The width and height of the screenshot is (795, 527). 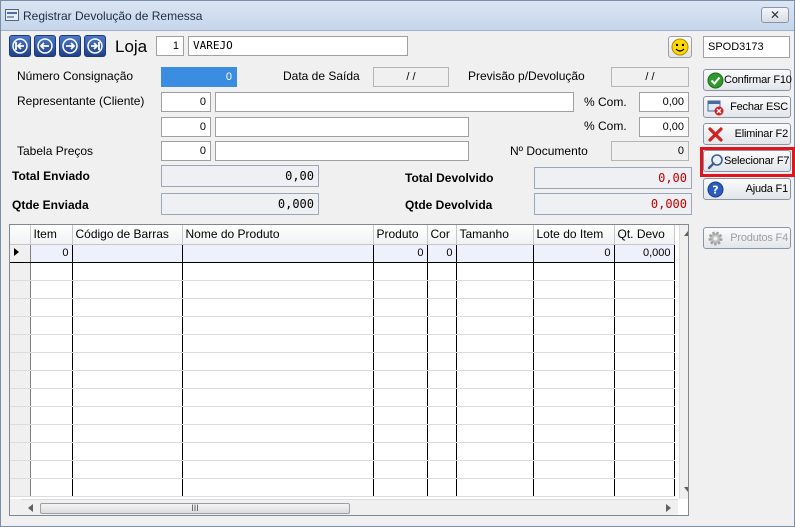 What do you see at coordinates (775, 15) in the screenshot?
I see `close-button: ✕` at bounding box center [775, 15].